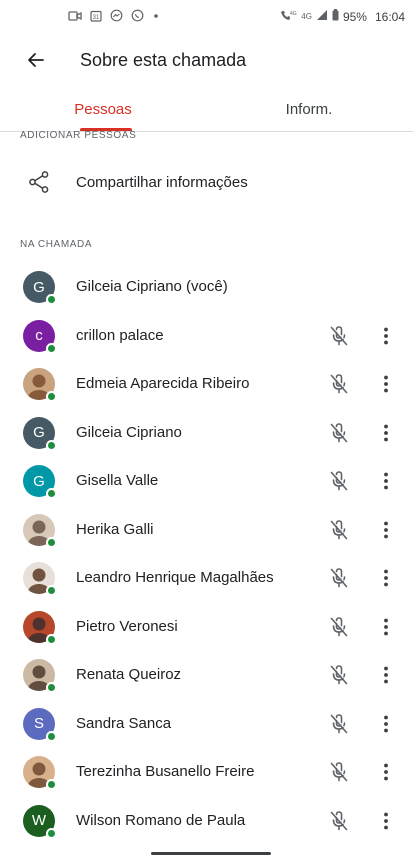 The height and width of the screenshot is (855, 413). What do you see at coordinates (117, 480) in the screenshot?
I see `participant-name: Gisella Valle` at bounding box center [117, 480].